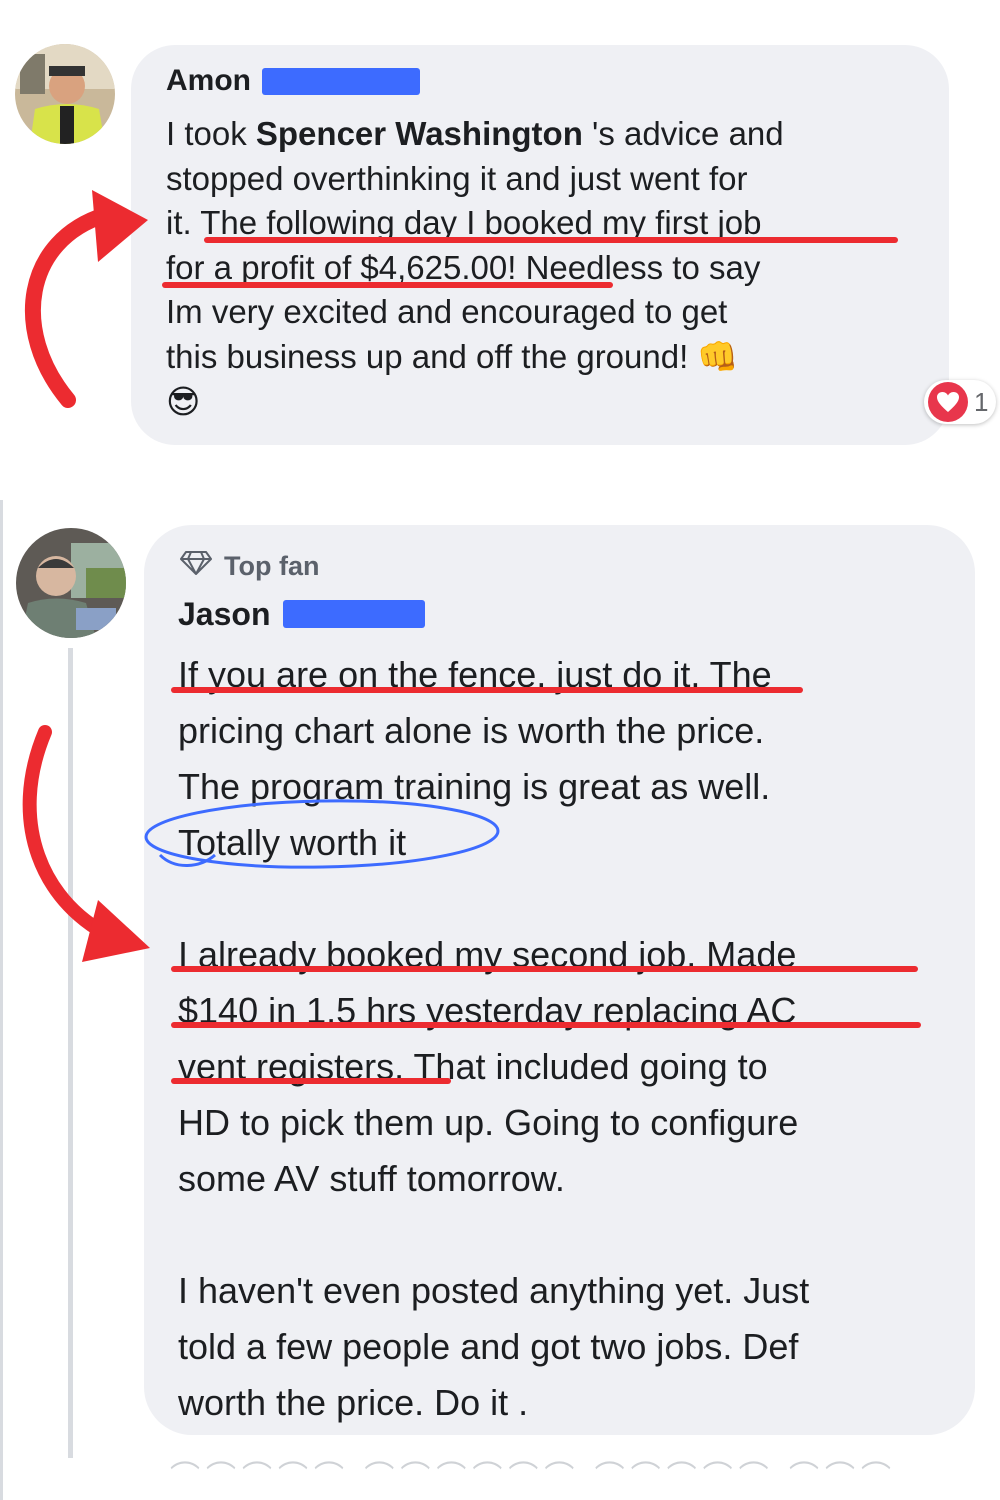 The image size is (1000, 1500). Describe the element at coordinates (473, 1066) in the screenshot. I see `text-line: vent registers. That included going to` at that location.